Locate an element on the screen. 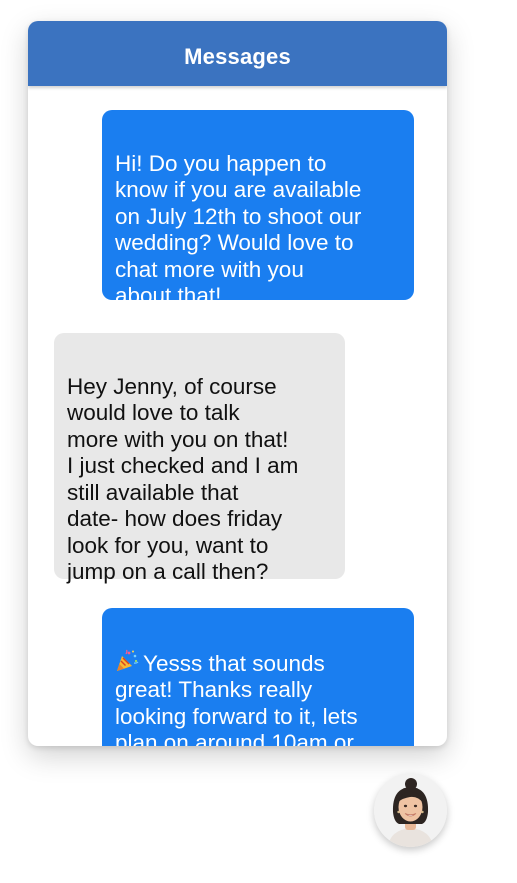  user-avatar is located at coordinates (410, 810).